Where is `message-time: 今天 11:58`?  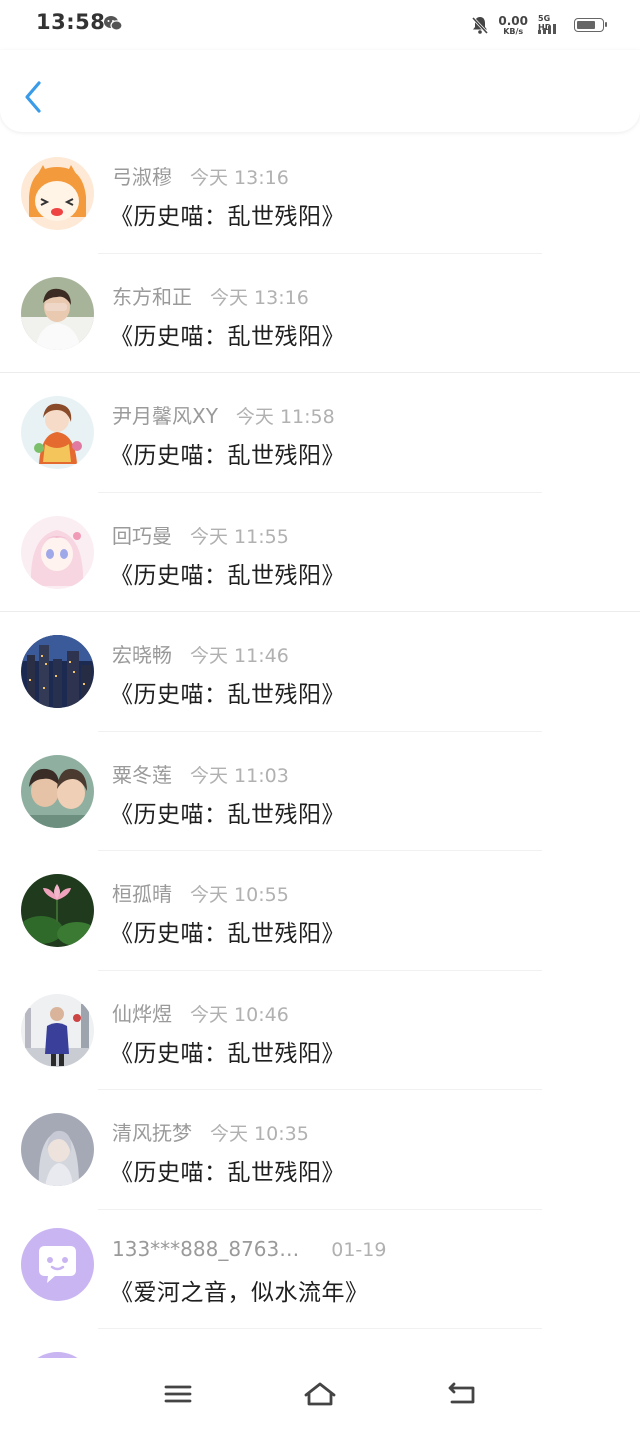 message-time: 今天 11:58 is located at coordinates (285, 417).